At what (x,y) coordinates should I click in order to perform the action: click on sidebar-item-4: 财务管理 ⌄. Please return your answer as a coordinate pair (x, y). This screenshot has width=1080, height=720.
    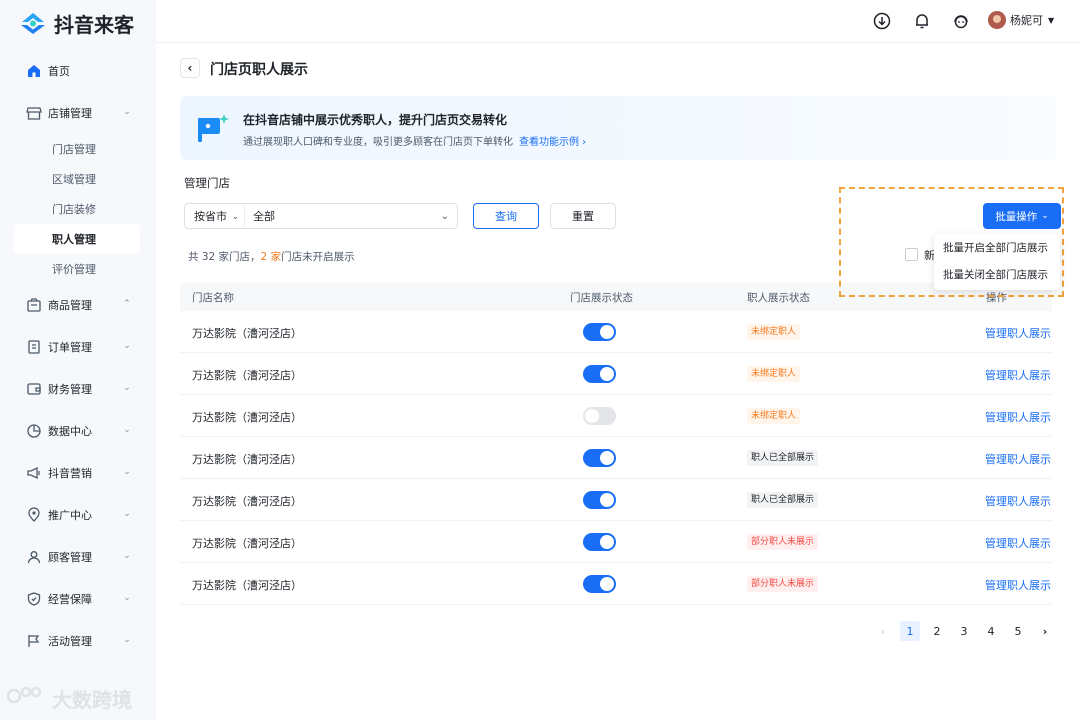
    Looking at the image, I should click on (77, 389).